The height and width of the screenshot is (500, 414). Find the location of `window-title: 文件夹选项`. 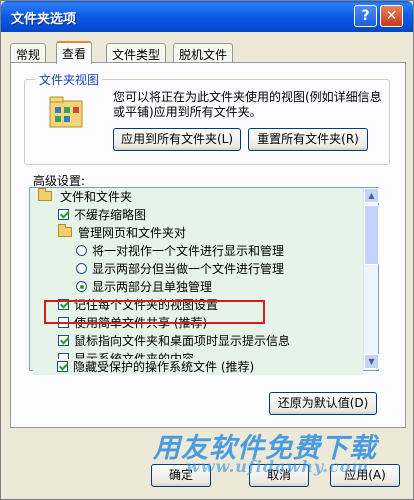

window-title: 文件夹选项 is located at coordinates (44, 19).